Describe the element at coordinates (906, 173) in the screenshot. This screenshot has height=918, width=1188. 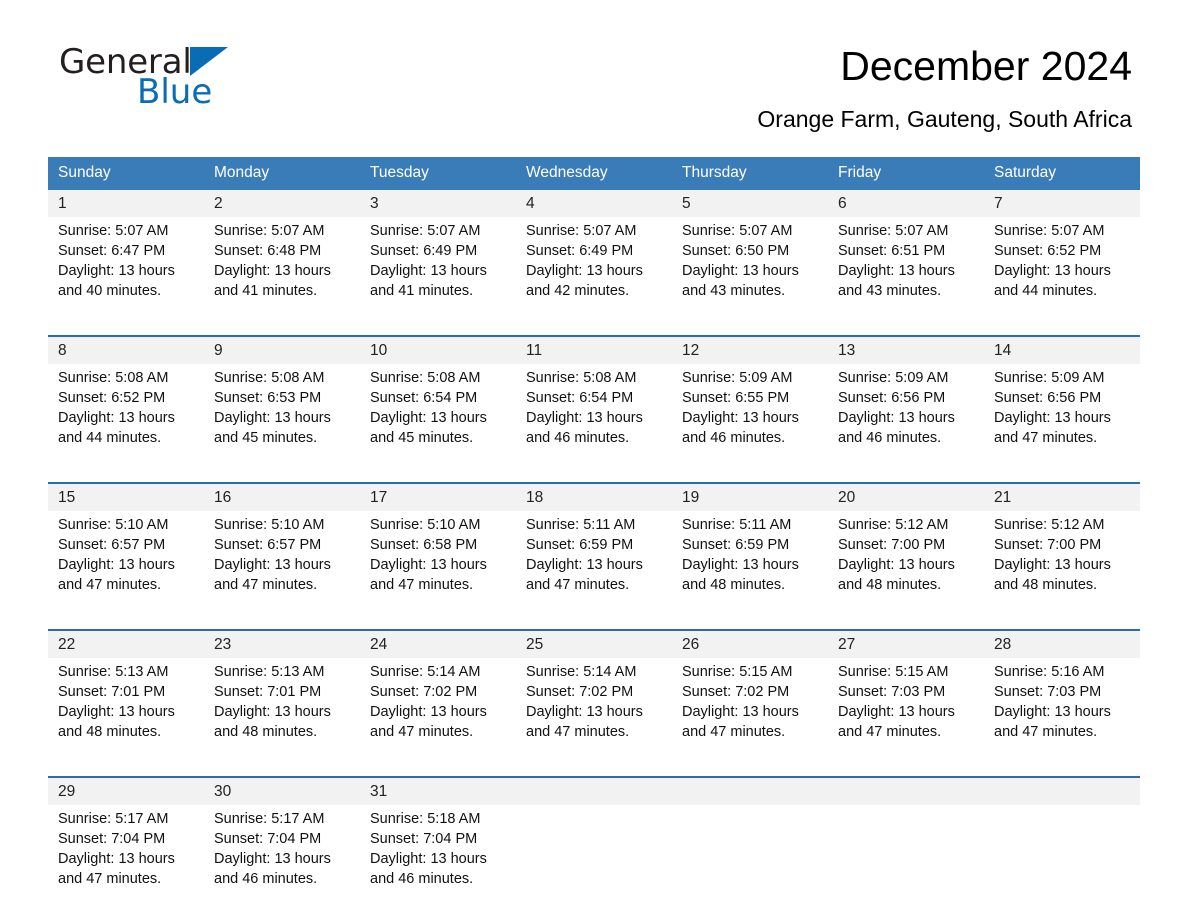
I see `weekday-header-friday: Friday` at that location.